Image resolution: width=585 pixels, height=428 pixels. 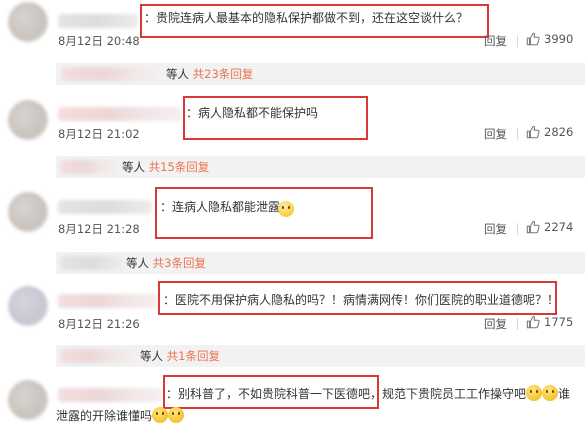 I want to click on sub-replies-count: 共1条回复, so click(x=193, y=356).